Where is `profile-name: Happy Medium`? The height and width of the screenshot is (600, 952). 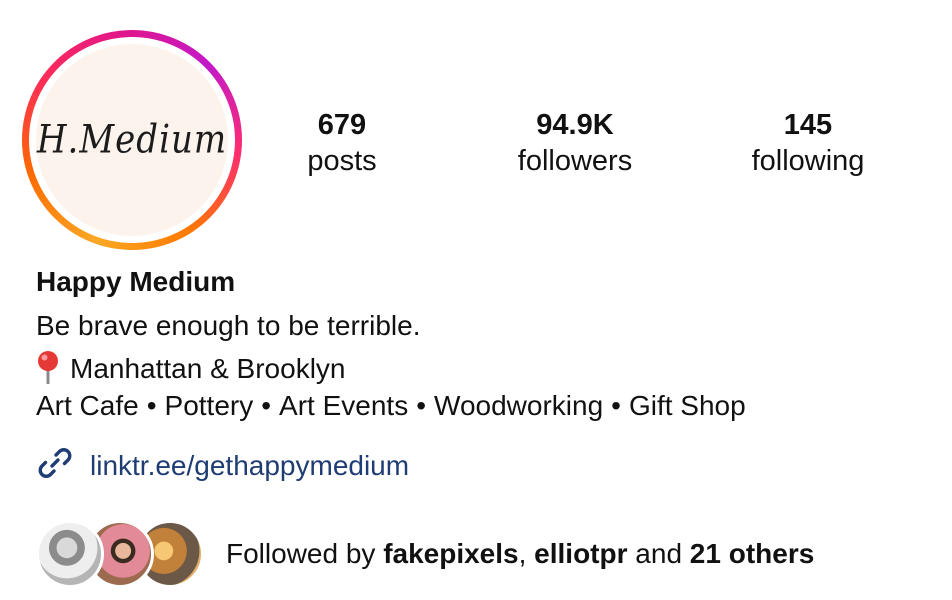 profile-name: Happy Medium is located at coordinates (136, 281).